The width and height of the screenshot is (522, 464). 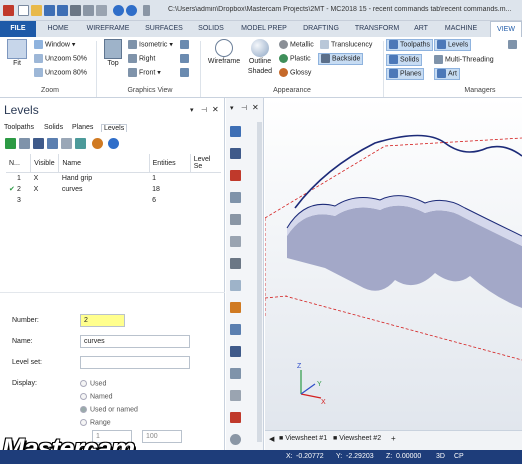 What do you see at coordinates (38, 143) in the screenshot?
I see `layers-icon` at bounding box center [38, 143].